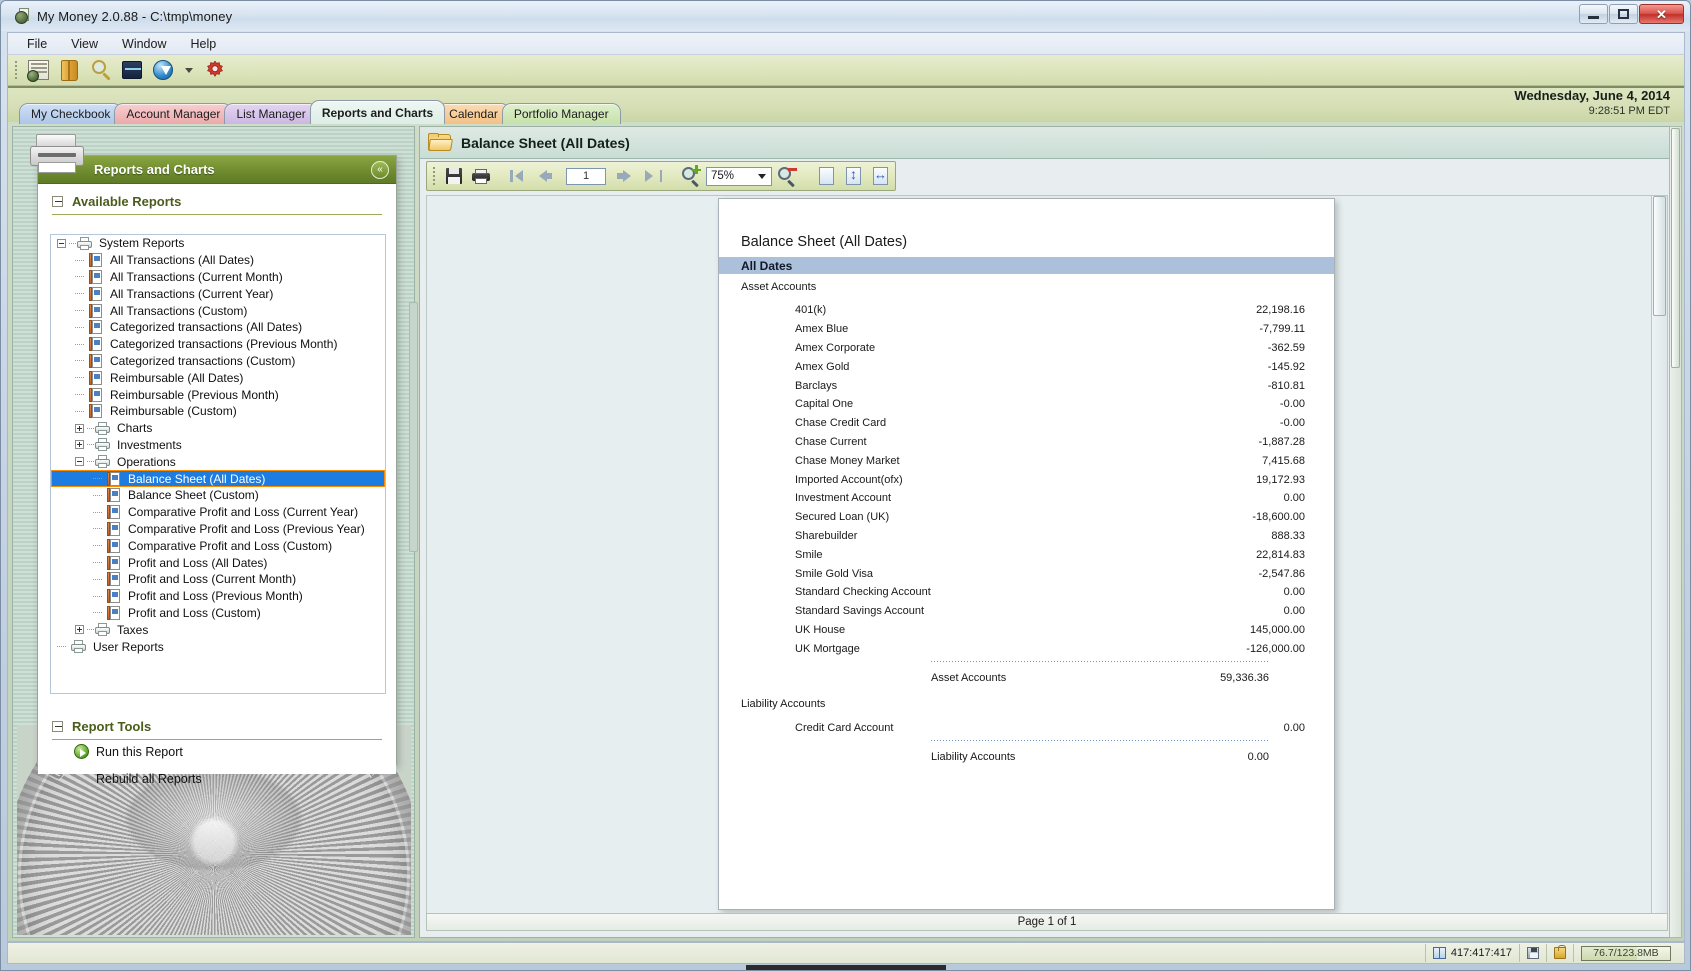 The image size is (1691, 971). Describe the element at coordinates (454, 176) in the screenshot. I see `save-icon` at that location.